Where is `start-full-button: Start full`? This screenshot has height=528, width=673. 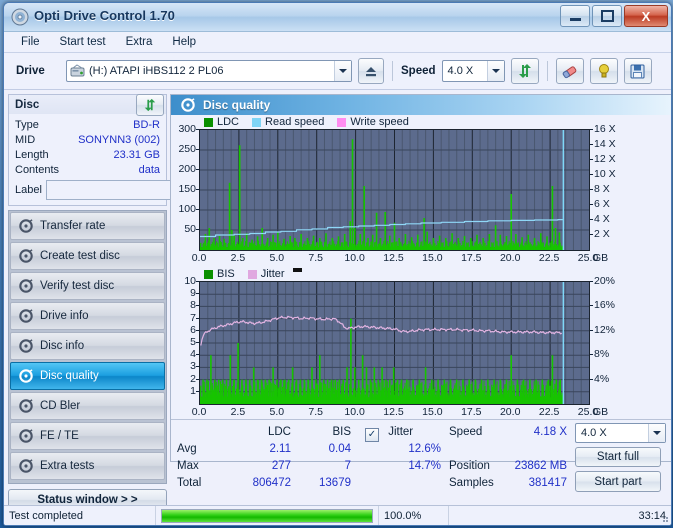 start-full-button: Start full is located at coordinates (618, 457).